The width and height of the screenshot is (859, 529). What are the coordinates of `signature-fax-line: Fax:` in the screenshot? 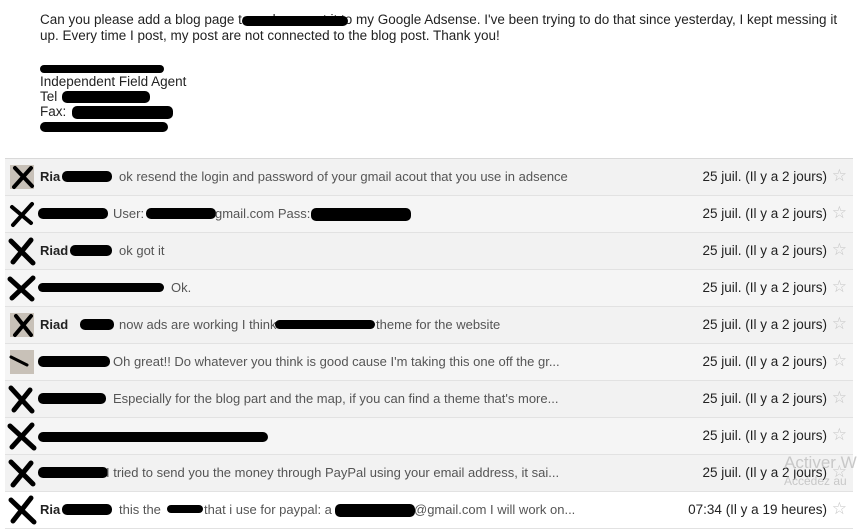 It's located at (440, 111).